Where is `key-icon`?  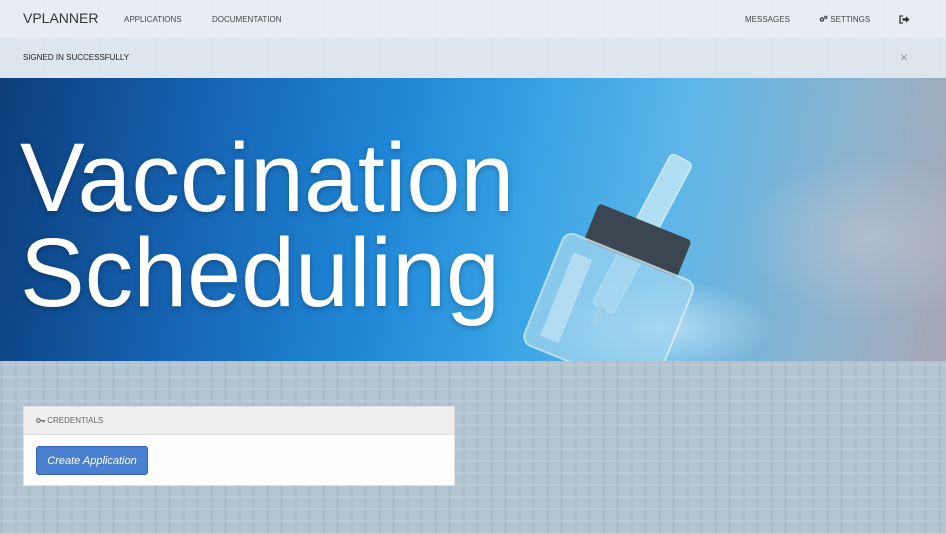 key-icon is located at coordinates (40, 420).